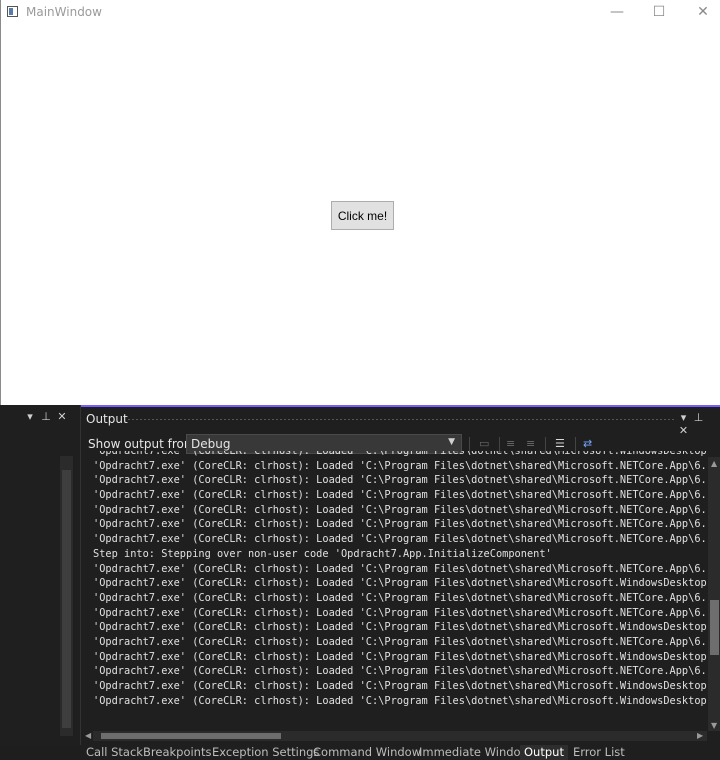 This screenshot has width=720, height=760. Describe the element at coordinates (587, 444) in the screenshot. I see `word-wrap-icon: ⇄` at that location.